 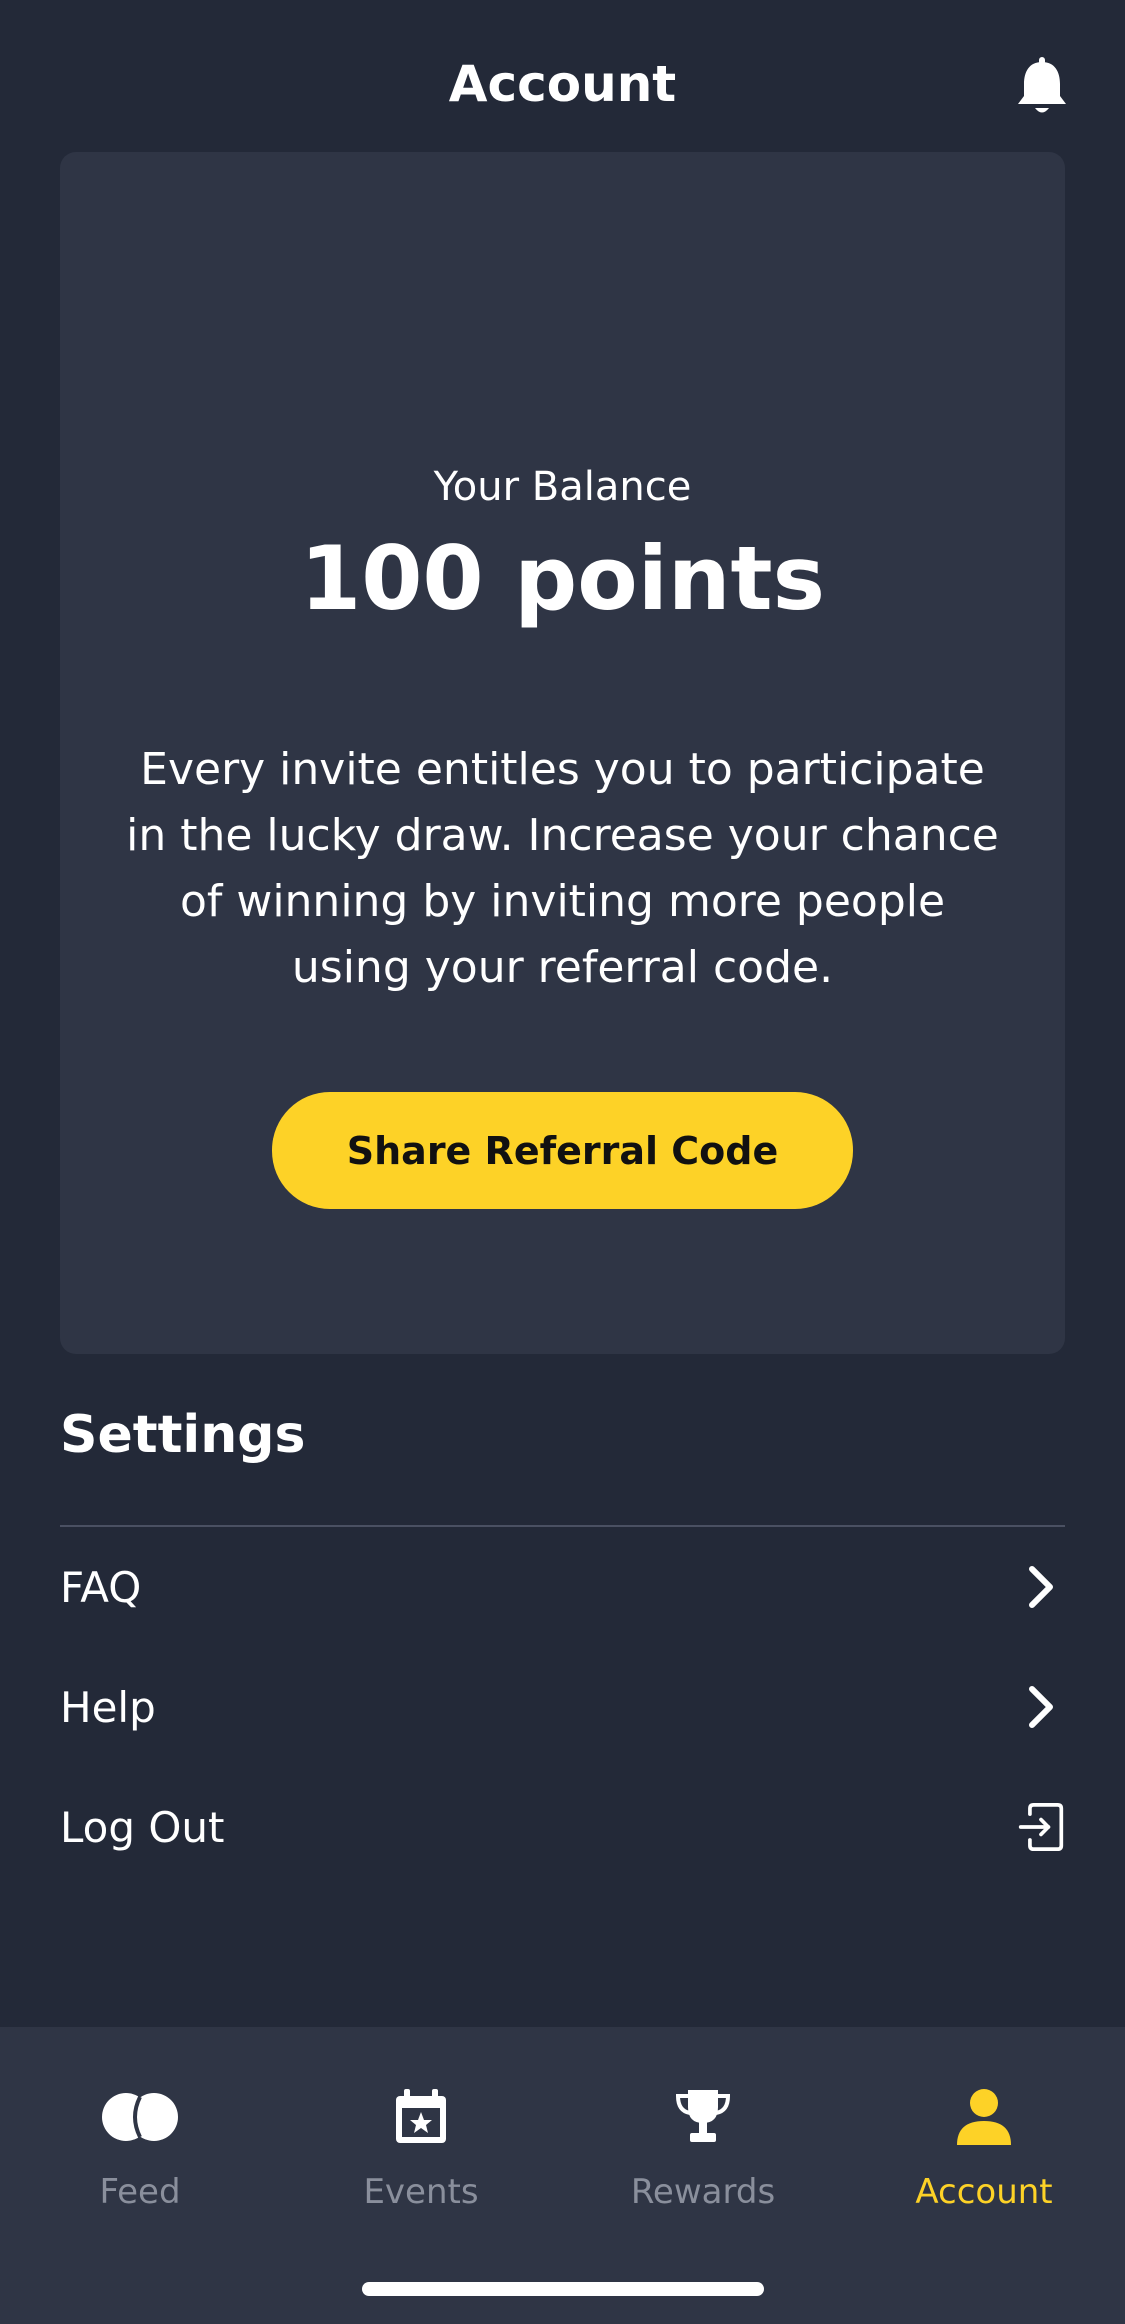 What do you see at coordinates (562, 1526) in the screenshot?
I see `divider` at bounding box center [562, 1526].